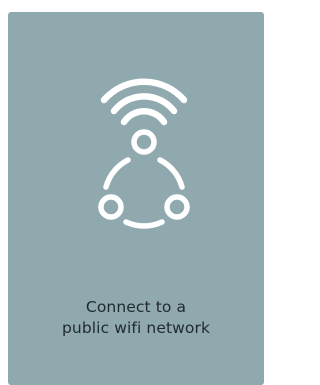 The width and height of the screenshot is (320, 385). What do you see at coordinates (136, 307) in the screenshot?
I see `caption-line-1: Connect to a` at bounding box center [136, 307].